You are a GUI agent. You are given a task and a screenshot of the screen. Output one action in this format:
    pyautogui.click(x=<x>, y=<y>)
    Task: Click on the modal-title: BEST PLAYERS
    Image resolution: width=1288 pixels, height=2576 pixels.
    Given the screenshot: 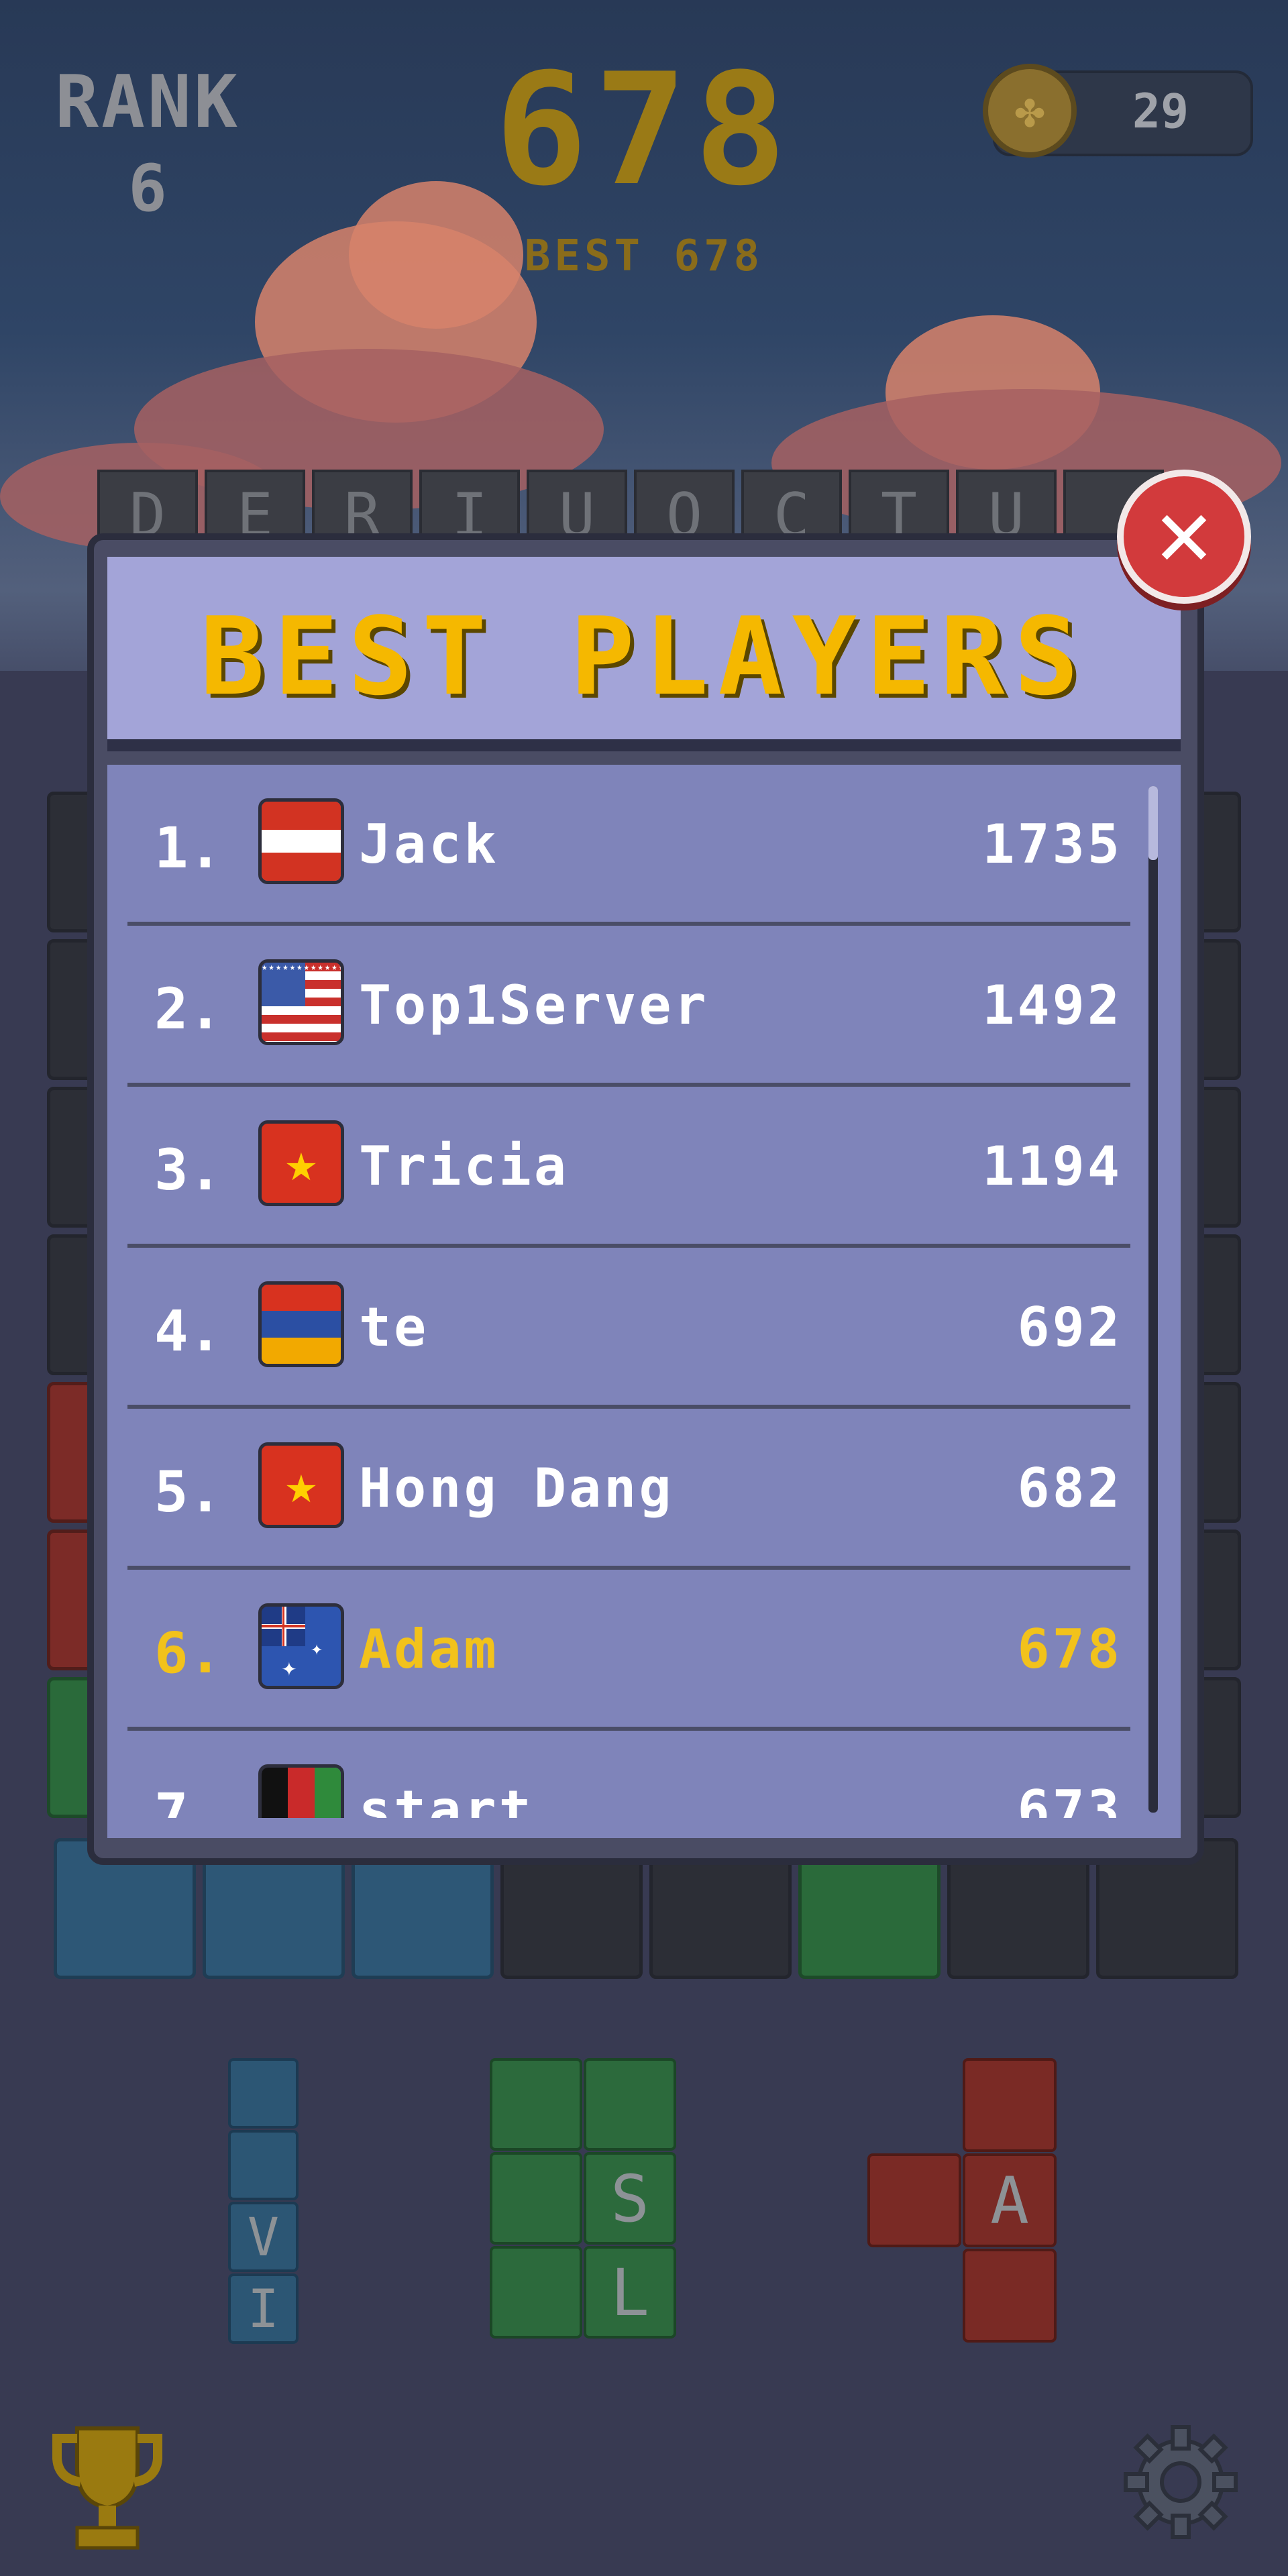 What is the action you would take?
    pyautogui.click(x=644, y=656)
    